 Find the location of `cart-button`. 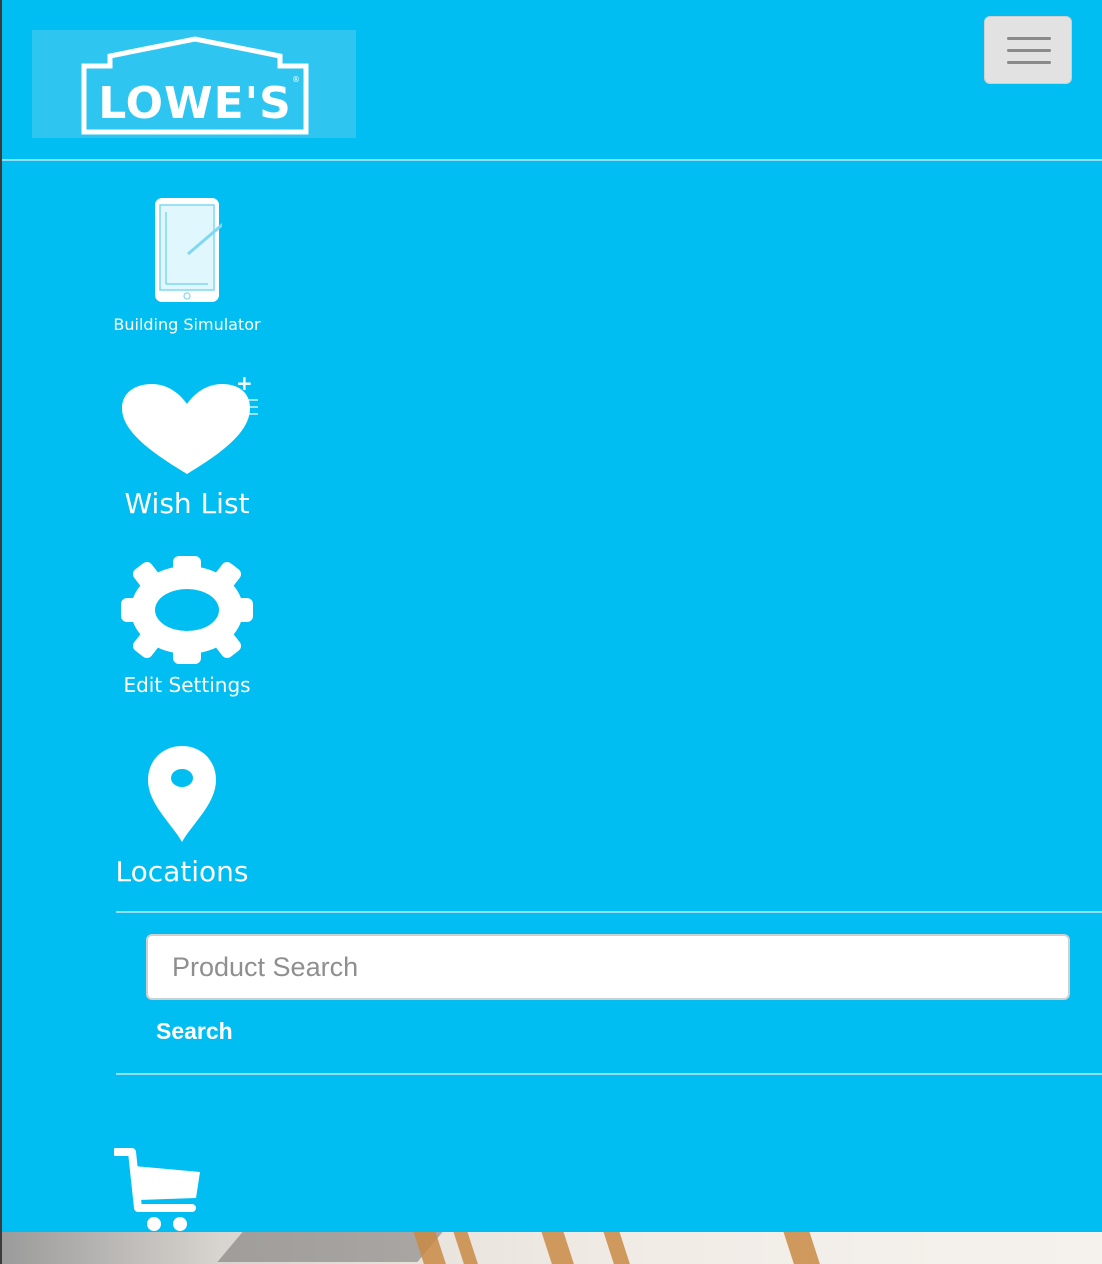

cart-button is located at coordinates (158, 1191).